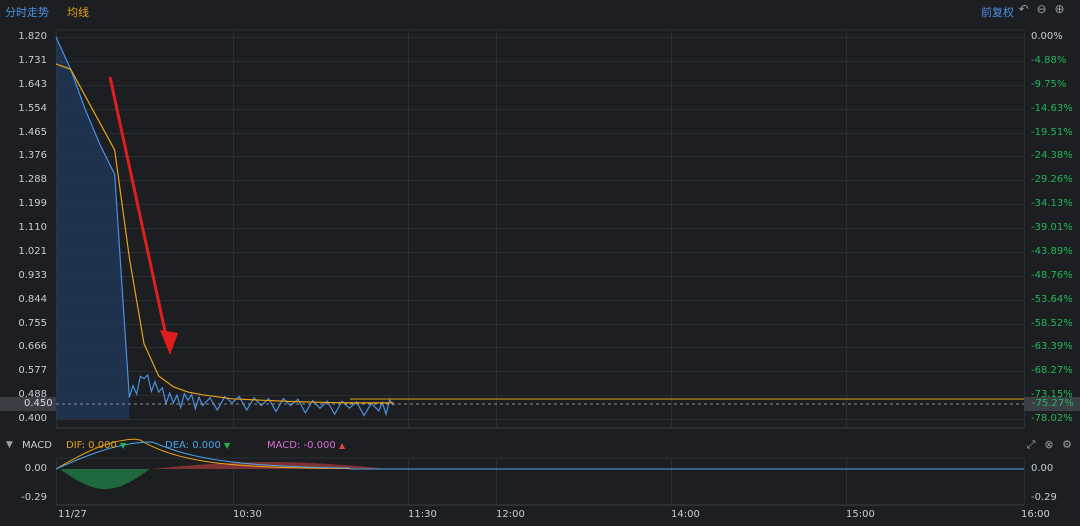 The width and height of the screenshot is (1080, 526). What do you see at coordinates (1049, 84) in the screenshot?
I see `percent-axis-label: -9.75%` at bounding box center [1049, 84].